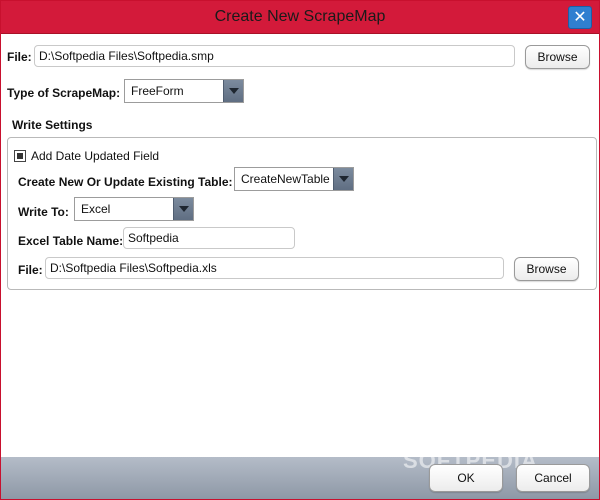 This screenshot has width=600, height=500. I want to click on close-icon: ✕, so click(580, 17).